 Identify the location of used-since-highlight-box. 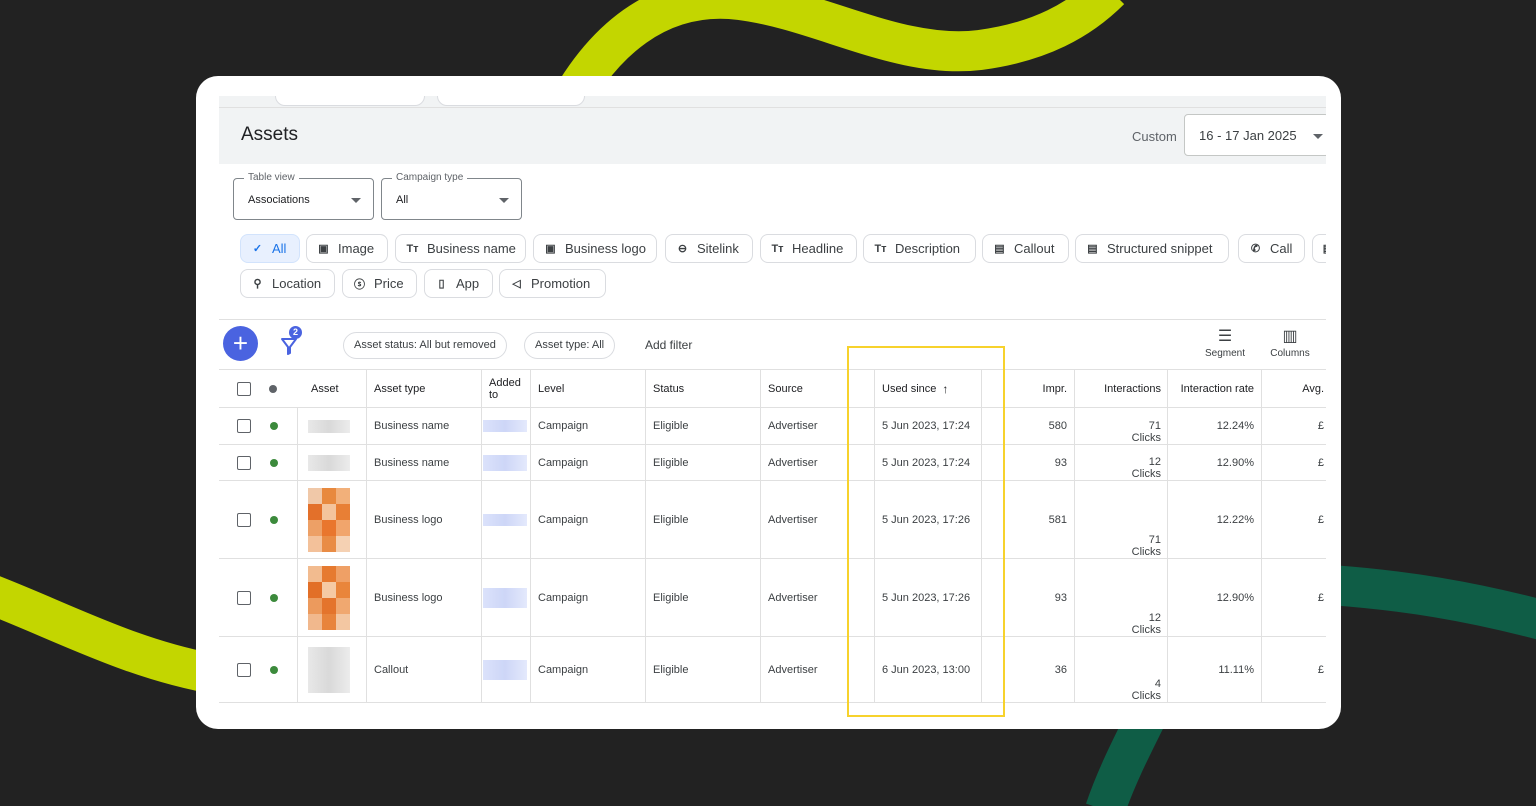
(926, 531).